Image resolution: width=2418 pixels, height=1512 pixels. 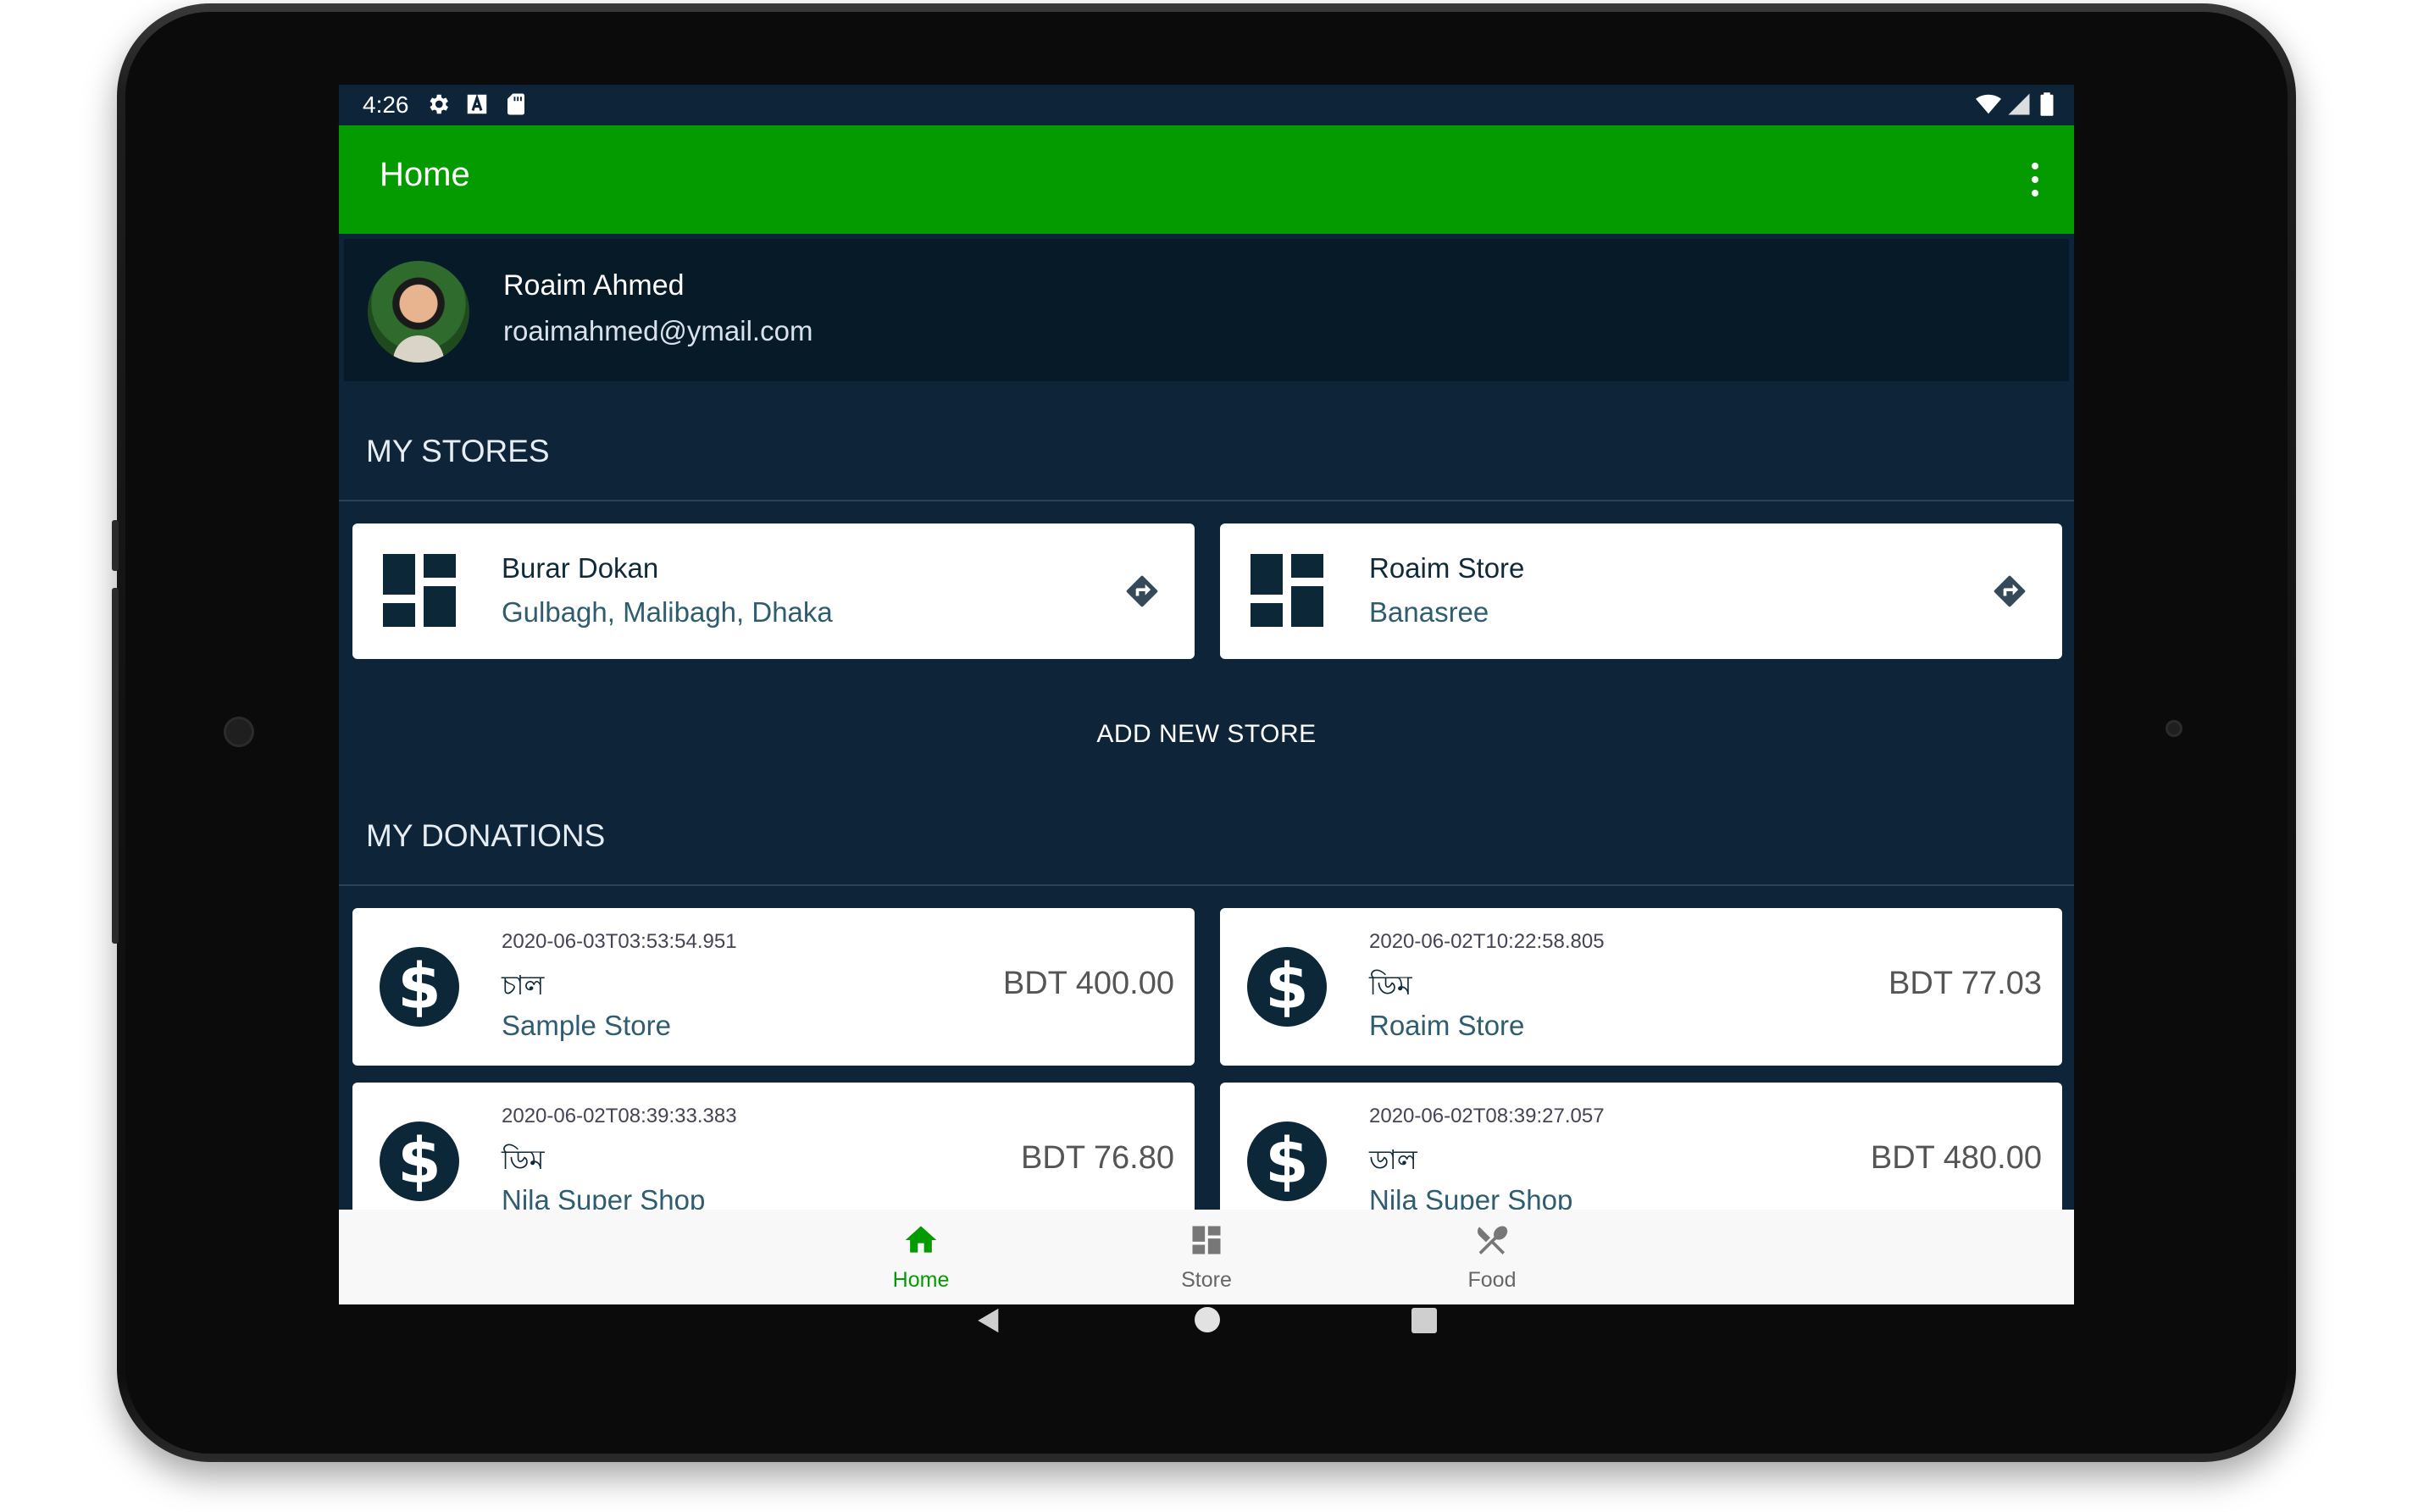 What do you see at coordinates (921, 1257) in the screenshot?
I see `tab-home: Home` at bounding box center [921, 1257].